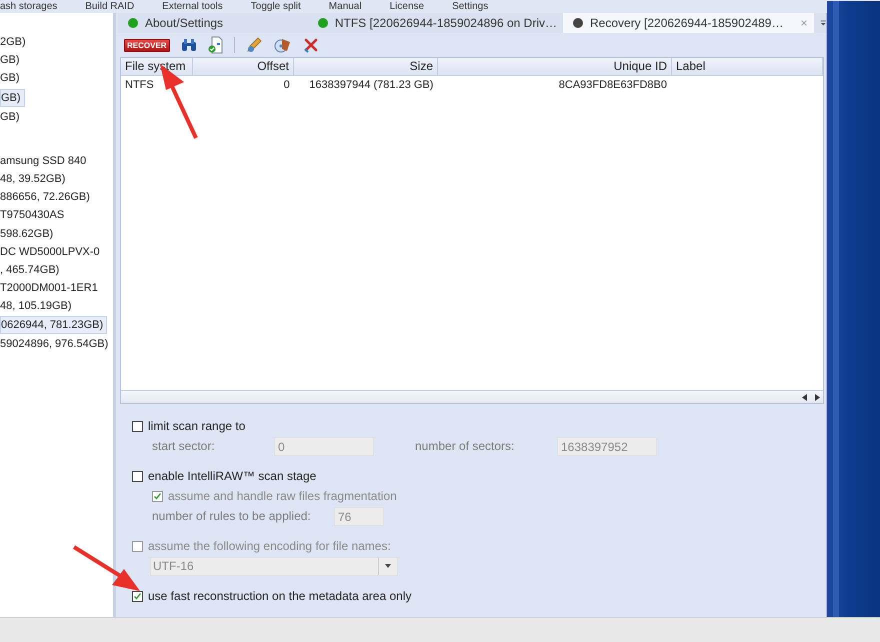 The width and height of the screenshot is (880, 642). I want to click on column-header: Unique ID, so click(555, 66).